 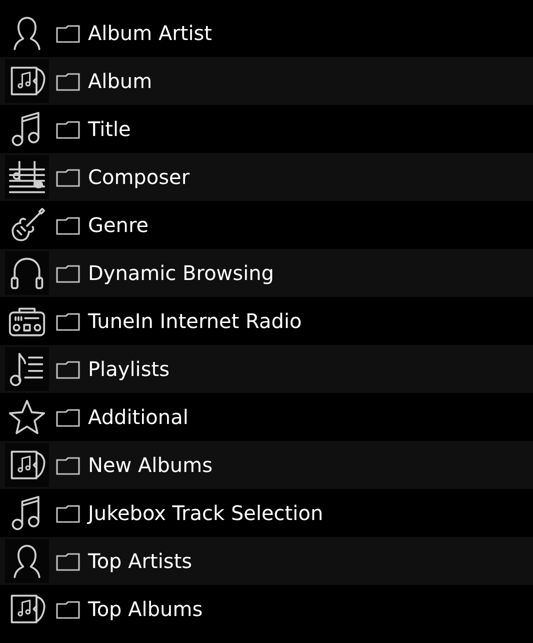 I want to click on item-label: Composer, so click(x=139, y=177).